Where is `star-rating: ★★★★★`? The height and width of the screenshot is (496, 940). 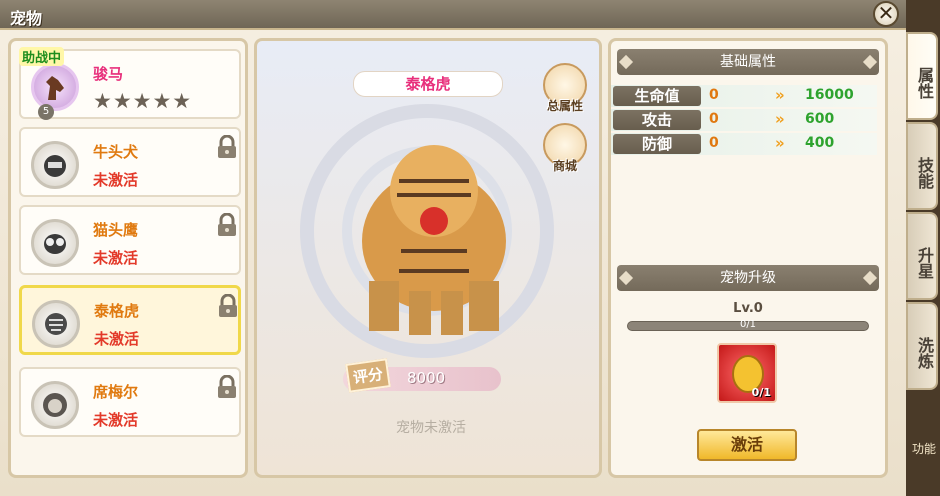
star-rating: ★★★★★ is located at coordinates (143, 101).